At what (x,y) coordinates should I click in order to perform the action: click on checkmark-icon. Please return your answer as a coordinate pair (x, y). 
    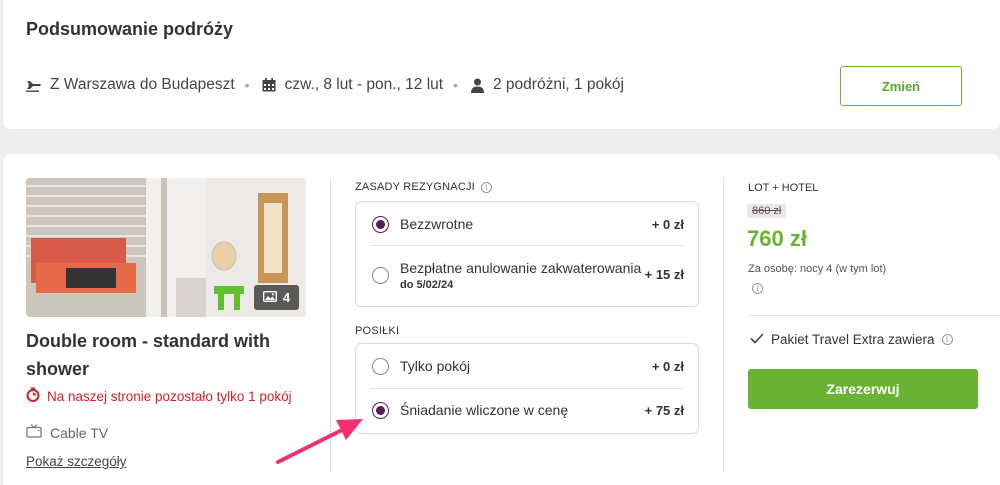
    Looking at the image, I should click on (757, 339).